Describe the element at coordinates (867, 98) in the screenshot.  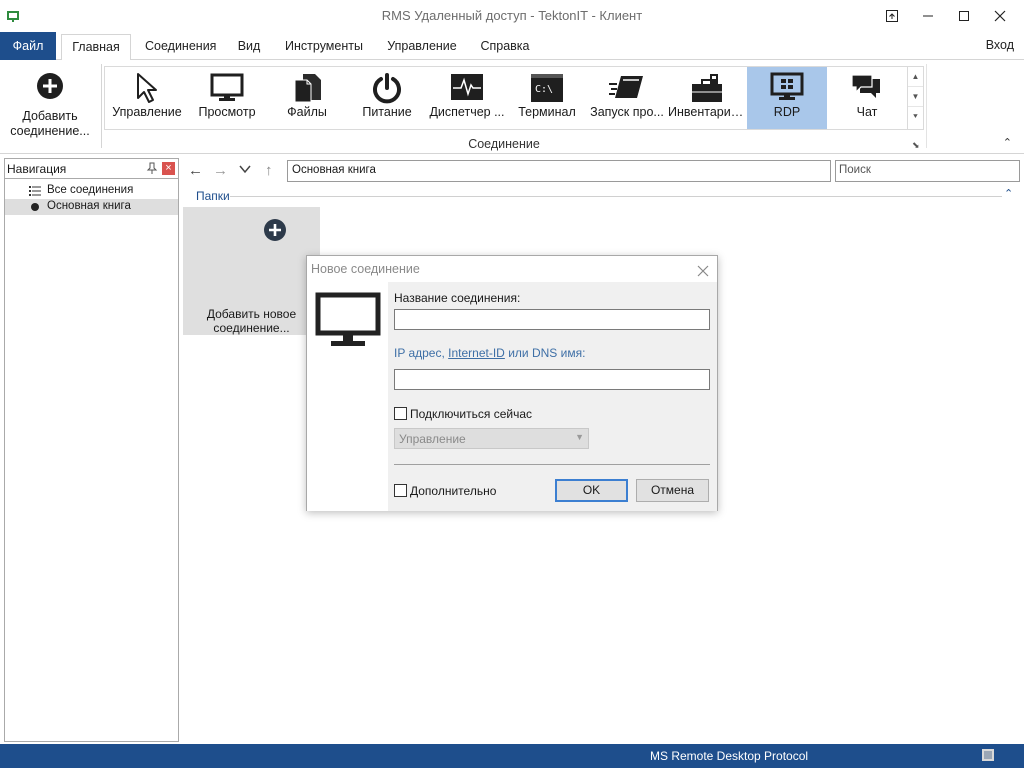
I see `gallery-item-chat: Чат` at that location.